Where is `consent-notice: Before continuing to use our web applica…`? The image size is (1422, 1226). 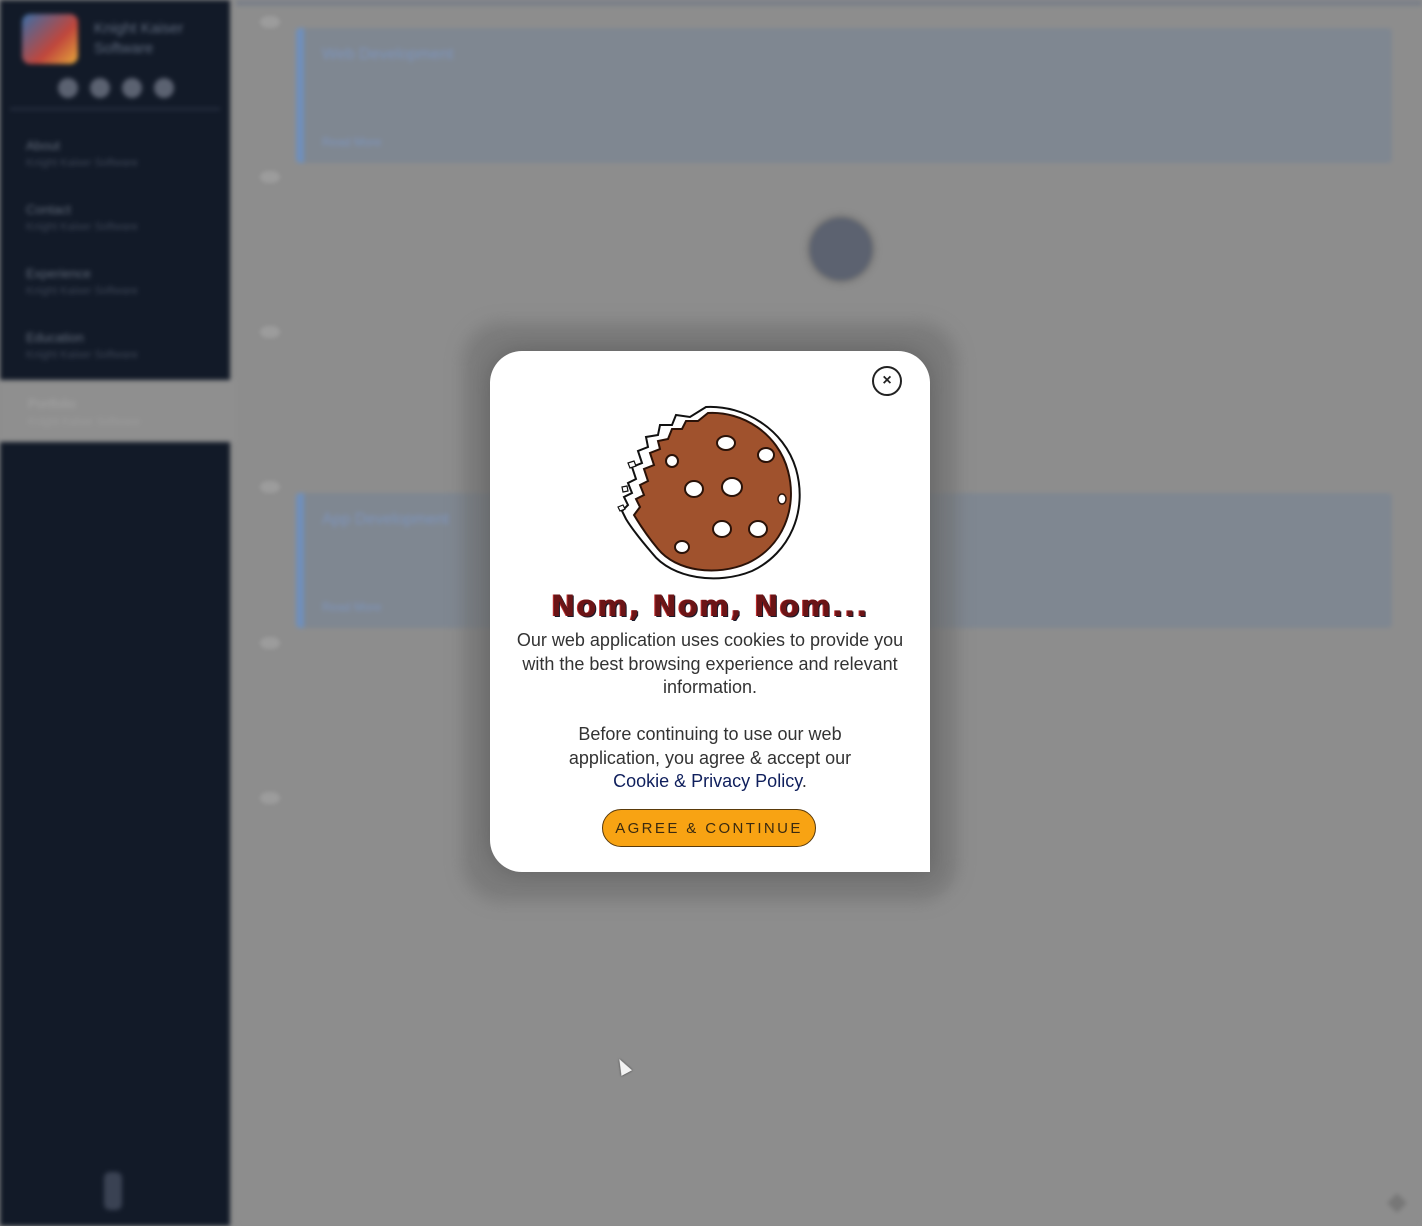 consent-notice: Before continuing to use our web applica… is located at coordinates (710, 758).